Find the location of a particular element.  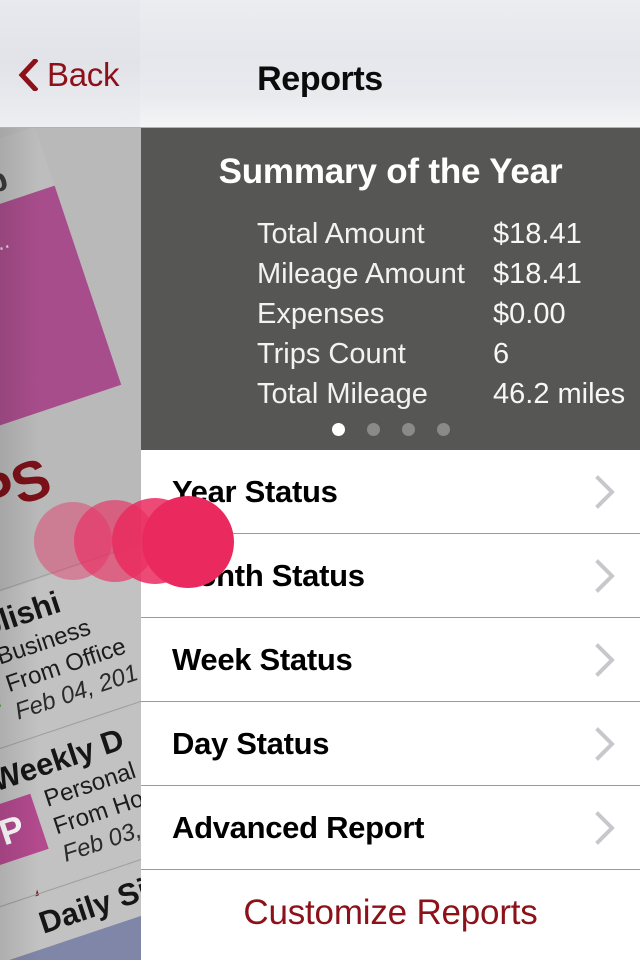

summary-row-label: Total Mileage is located at coordinates (342, 394).